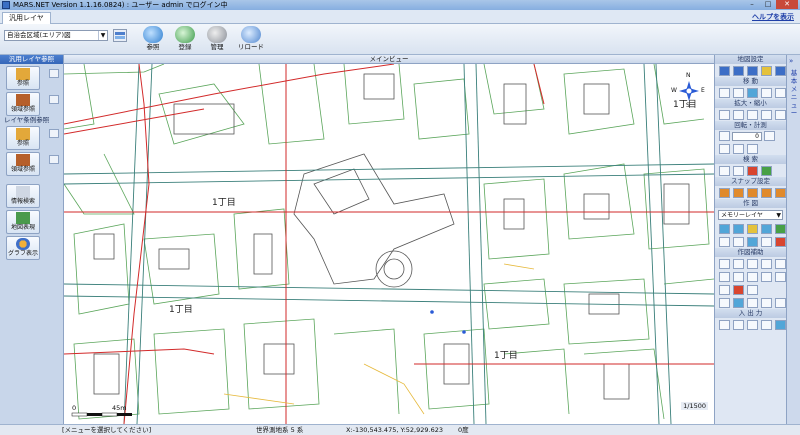 The image size is (800, 435). Describe the element at coordinates (22, 253) in the screenshot. I see `graph-display-label: グラフ表示` at that location.